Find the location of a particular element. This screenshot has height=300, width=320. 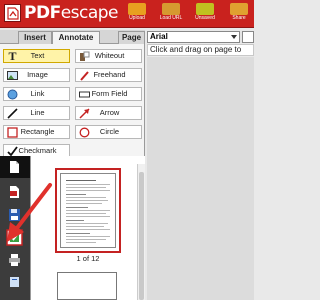

save-button is located at coordinates (15, 215).